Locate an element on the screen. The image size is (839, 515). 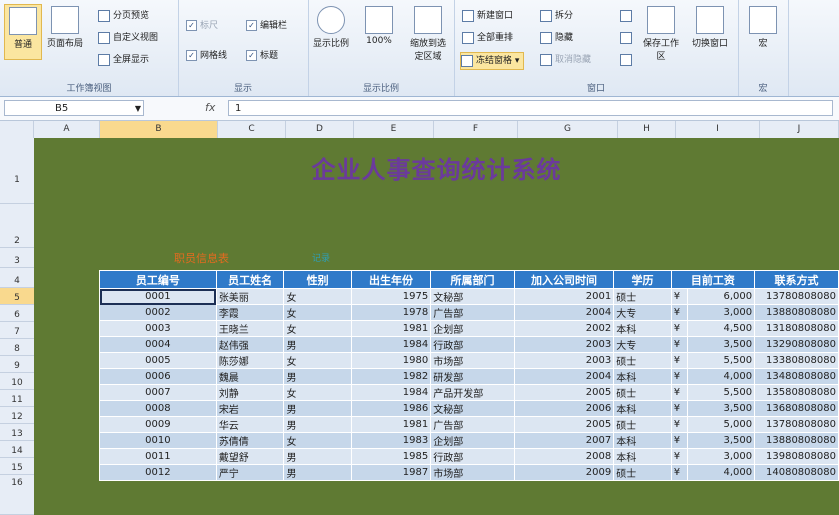
chevron-down-icon: ▼ is located at coordinates (138, 109).